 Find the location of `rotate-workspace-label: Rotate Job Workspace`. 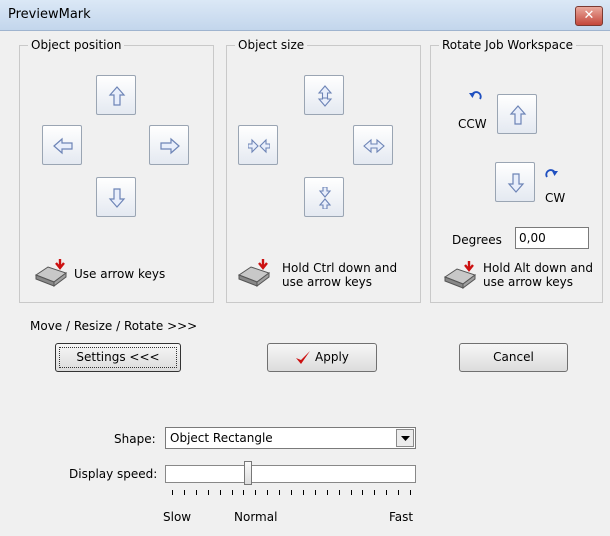

rotate-workspace-label: Rotate Job Workspace is located at coordinates (508, 45).